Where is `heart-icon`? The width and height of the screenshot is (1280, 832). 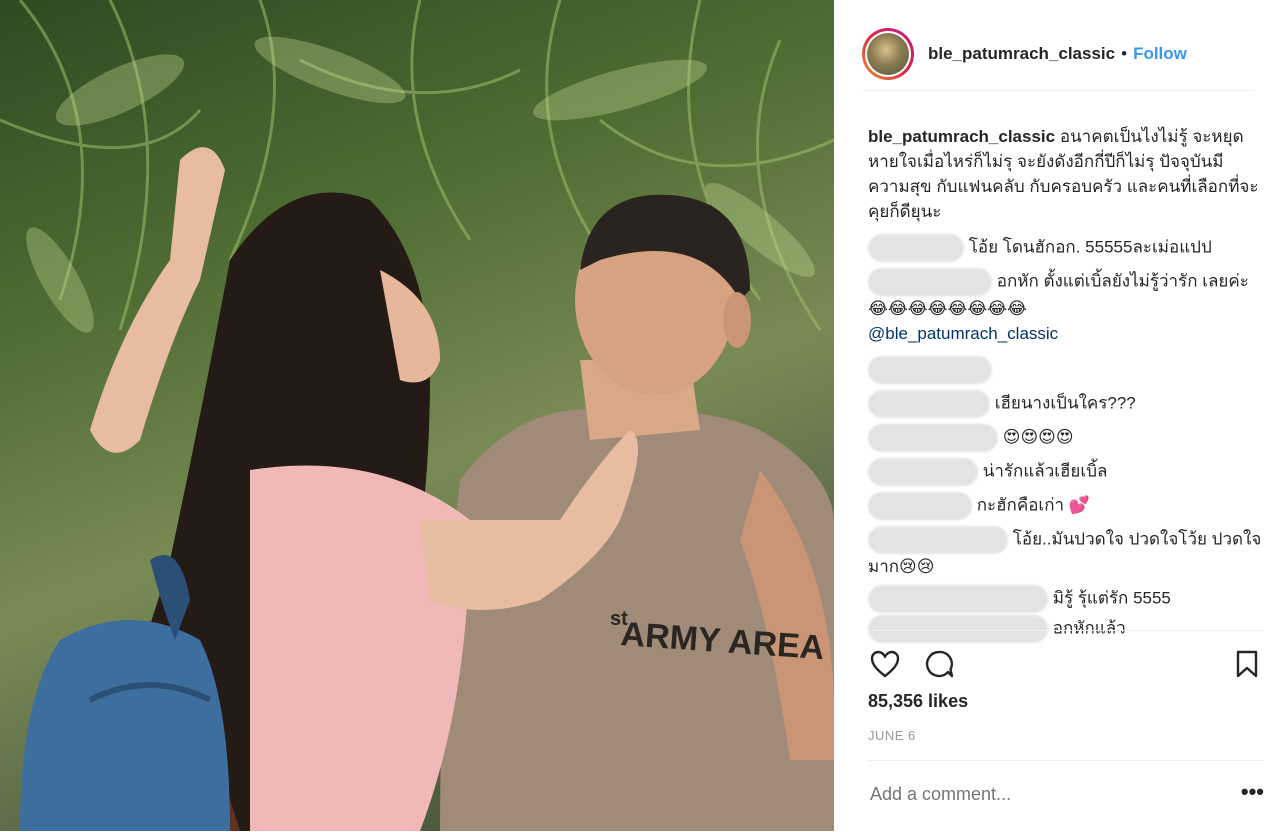
heart-icon is located at coordinates (885, 664).